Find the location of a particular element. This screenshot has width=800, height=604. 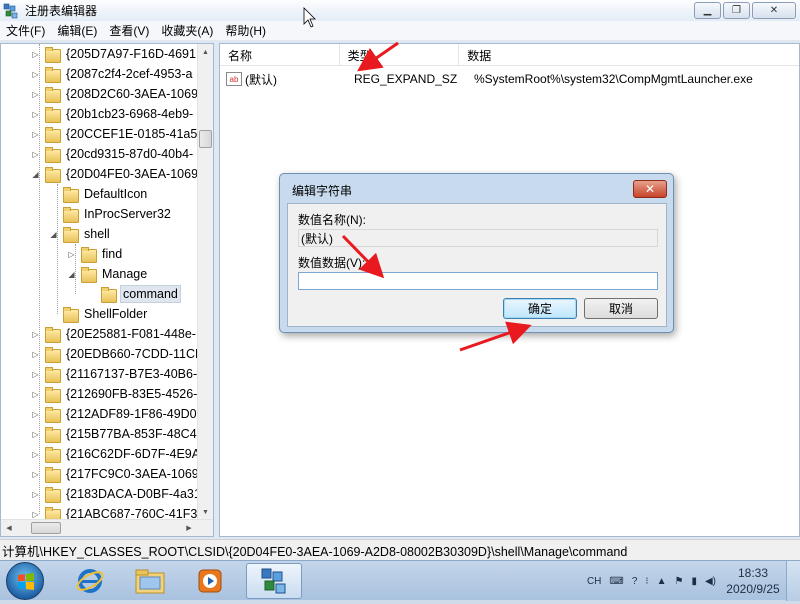

taskbar-file-explorer is located at coordinates (150, 581).